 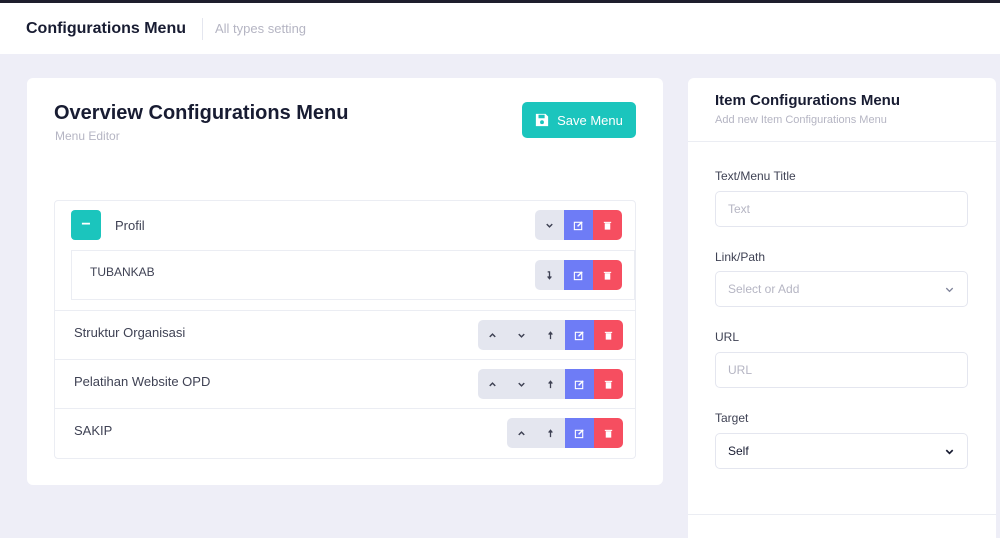 What do you see at coordinates (842, 514) in the screenshot?
I see `form-footer-divider` at bounding box center [842, 514].